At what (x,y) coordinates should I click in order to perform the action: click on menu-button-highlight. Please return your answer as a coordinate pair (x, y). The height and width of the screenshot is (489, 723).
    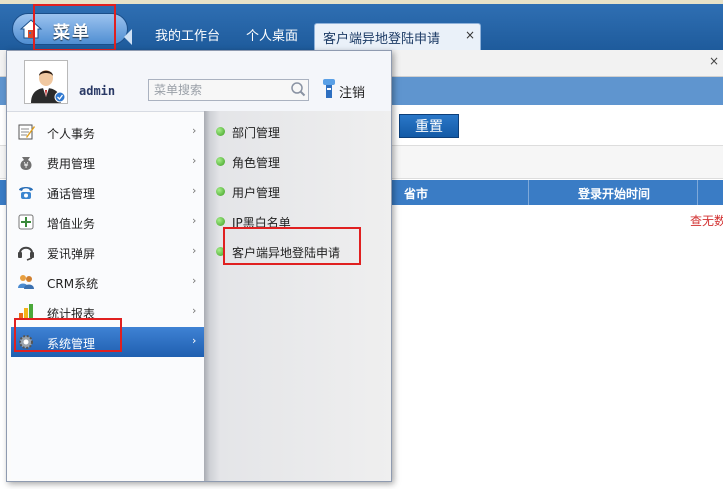
    Looking at the image, I should click on (74, 27).